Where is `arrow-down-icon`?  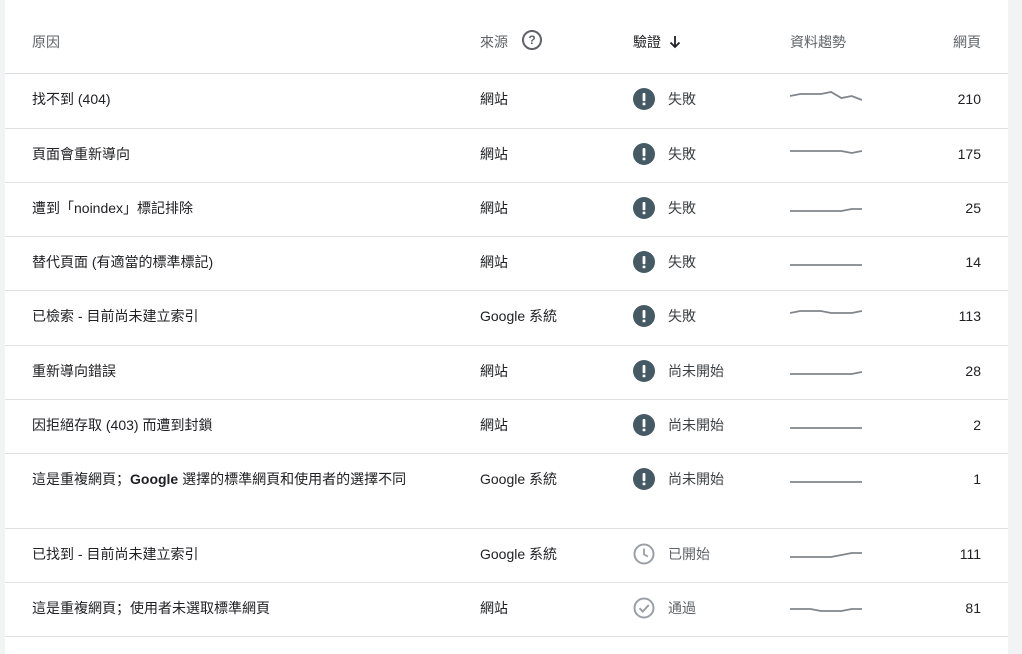
arrow-down-icon is located at coordinates (675, 42).